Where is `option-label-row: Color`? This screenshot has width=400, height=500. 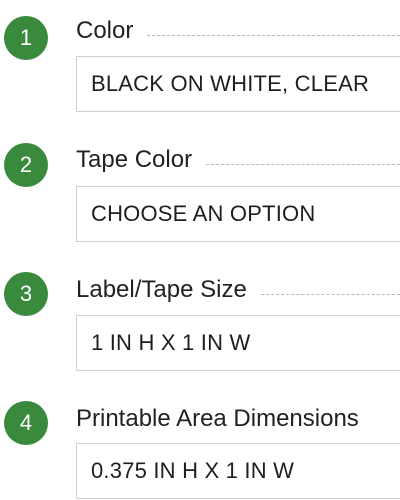 option-label-row: Color is located at coordinates (238, 31).